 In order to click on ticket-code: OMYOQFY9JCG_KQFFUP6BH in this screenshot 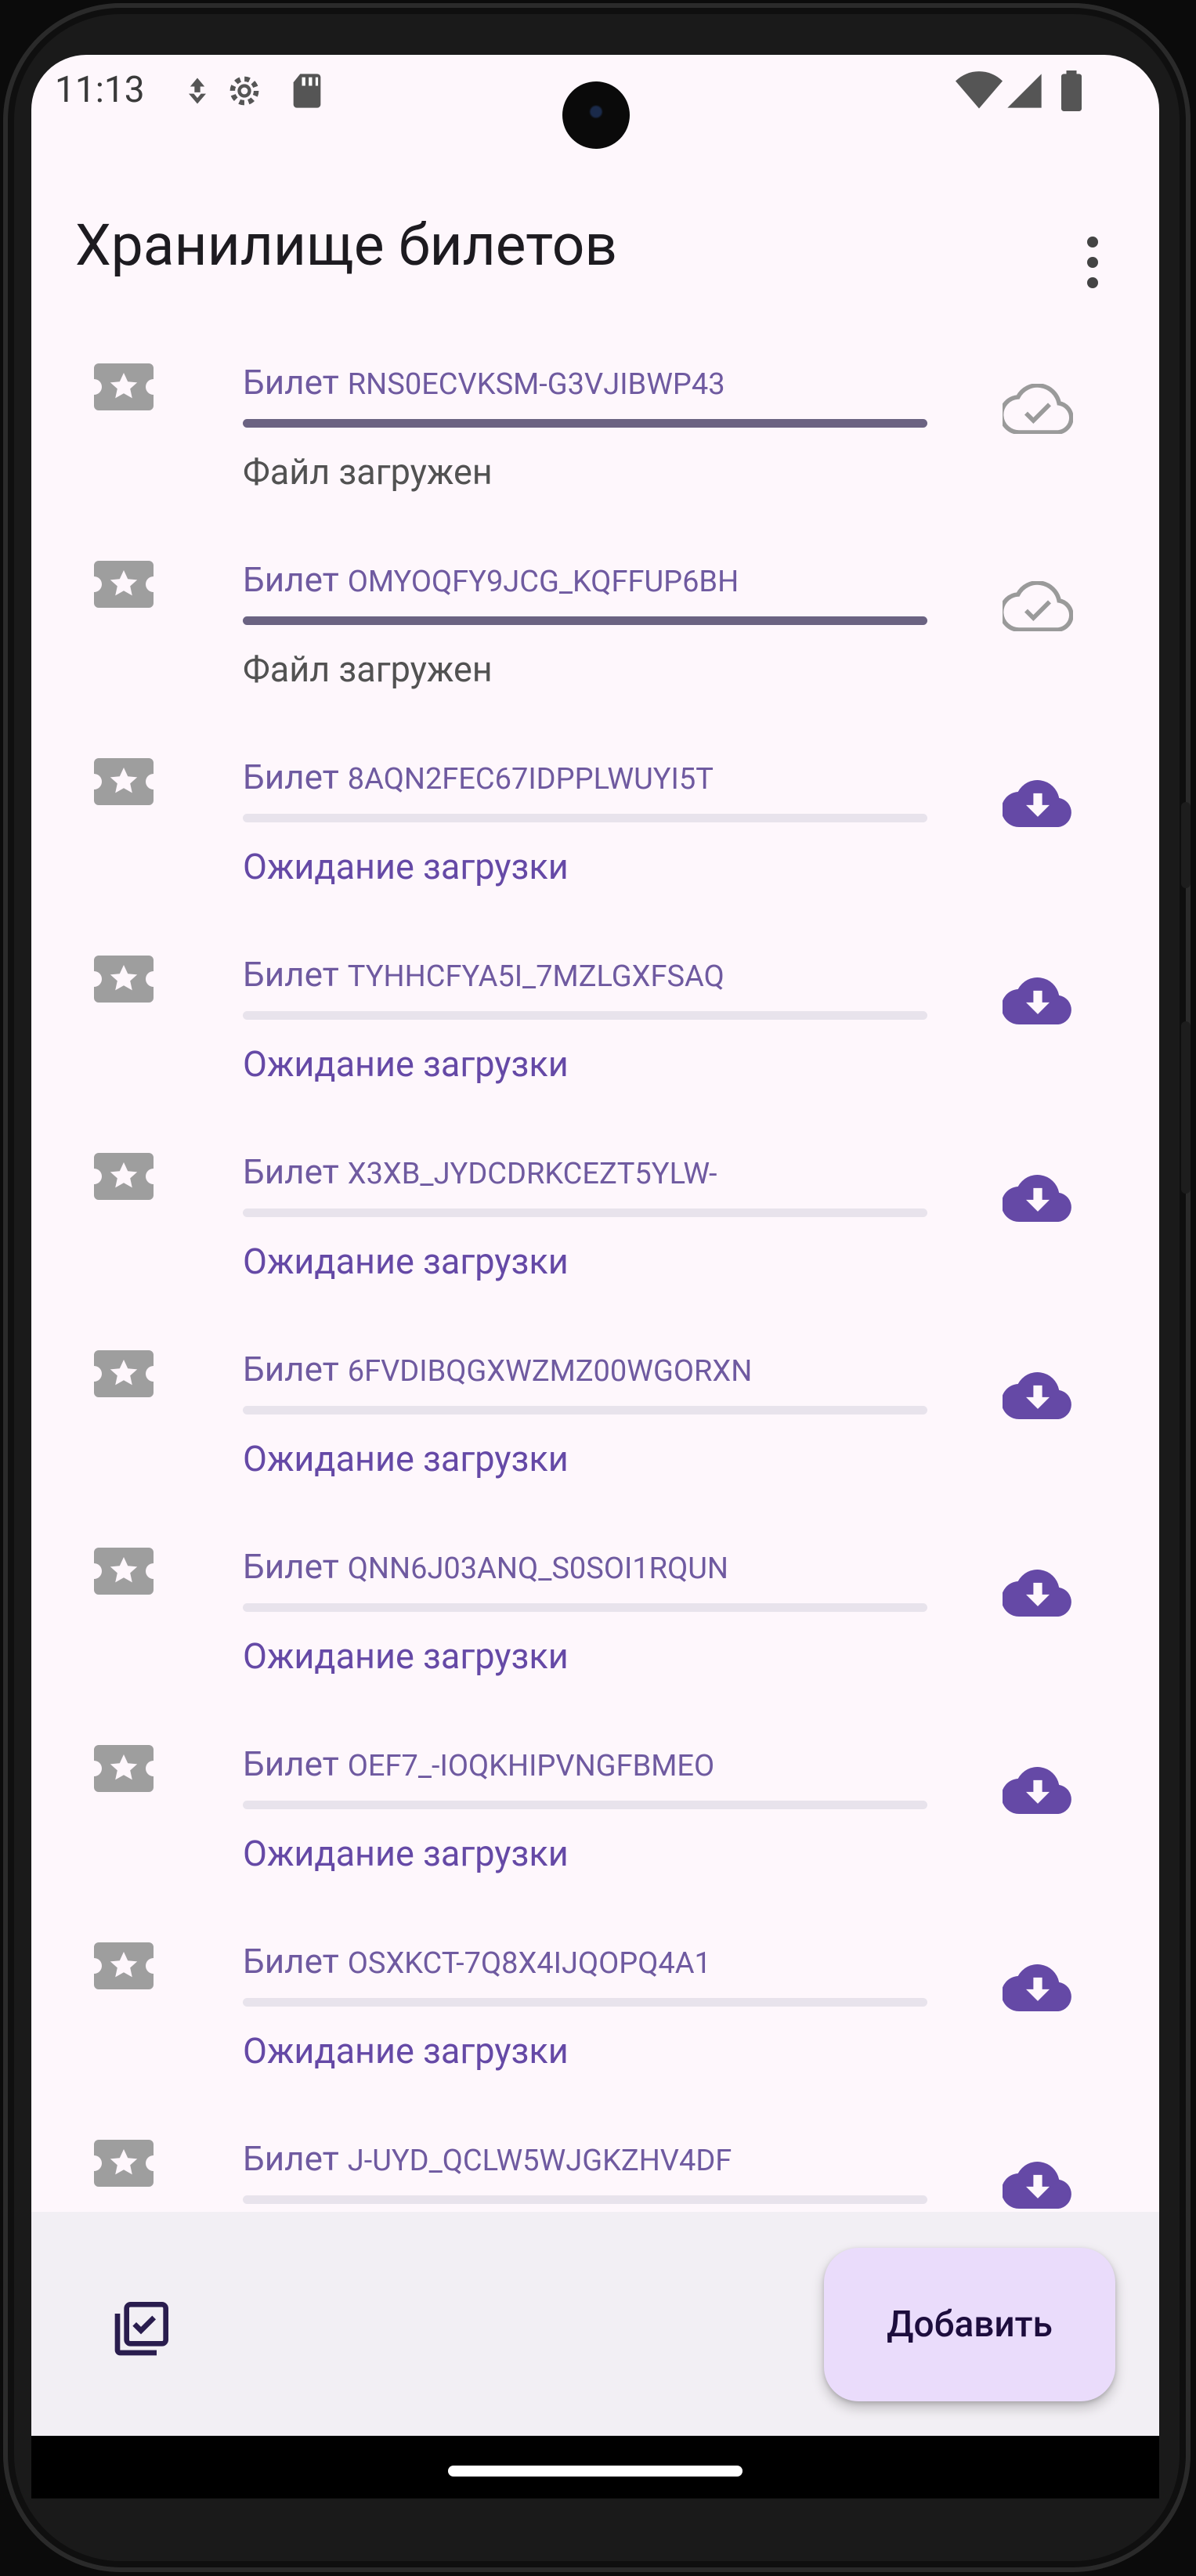, I will do `click(543, 582)`.